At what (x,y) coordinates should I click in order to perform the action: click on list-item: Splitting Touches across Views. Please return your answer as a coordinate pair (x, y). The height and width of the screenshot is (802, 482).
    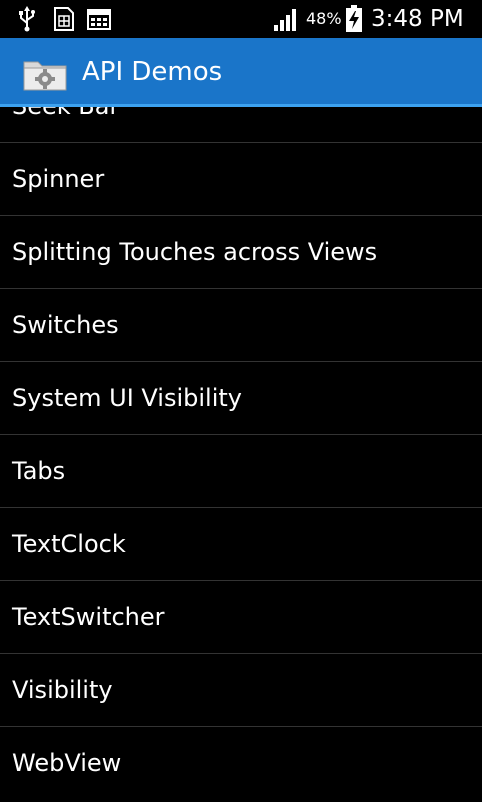
    Looking at the image, I should click on (241, 252).